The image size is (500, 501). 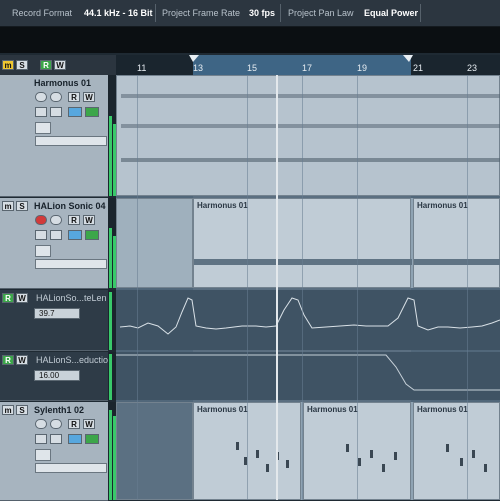 I want to click on track-header-harmonus: Harmonus 01 R W, so click(x=54, y=136).